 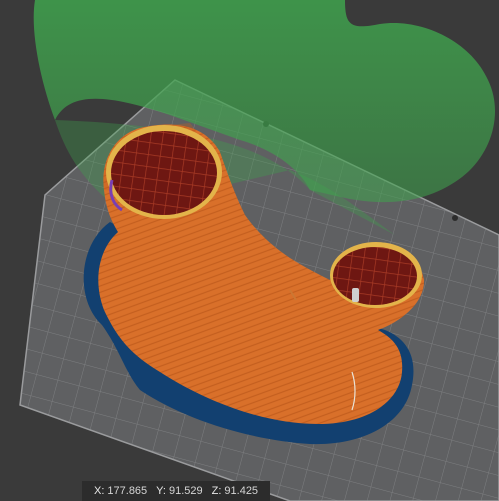 What do you see at coordinates (161, 491) in the screenshot?
I see `y-label: Y:` at bounding box center [161, 491].